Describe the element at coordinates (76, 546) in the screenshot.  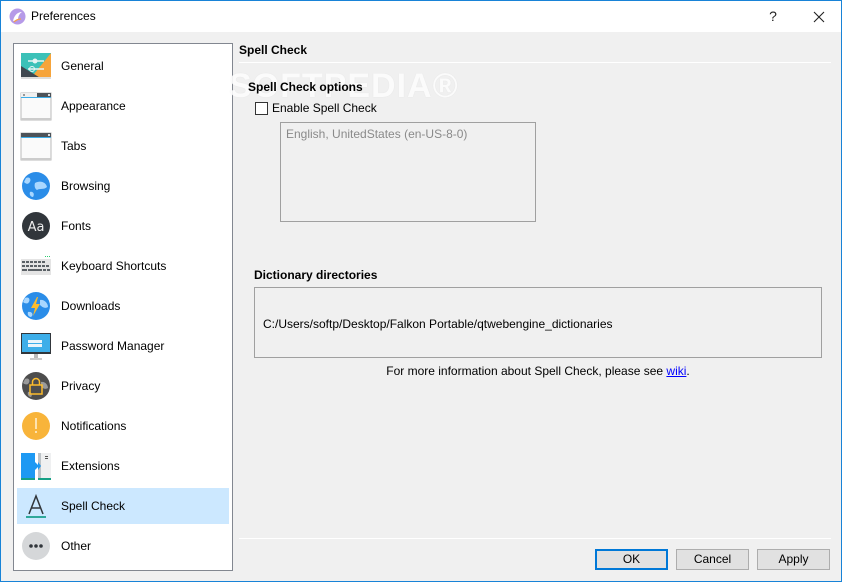
I see `sidebar-item-label: Other` at that location.